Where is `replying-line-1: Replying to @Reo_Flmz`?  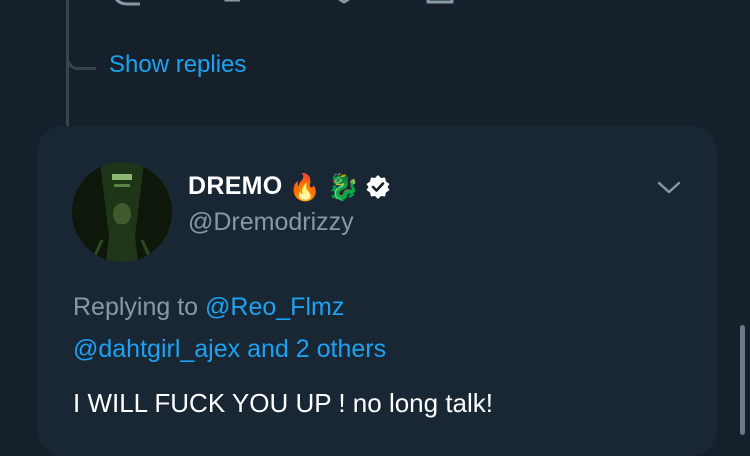 replying-line-1: Replying to @Reo_Flmz is located at coordinates (229, 307).